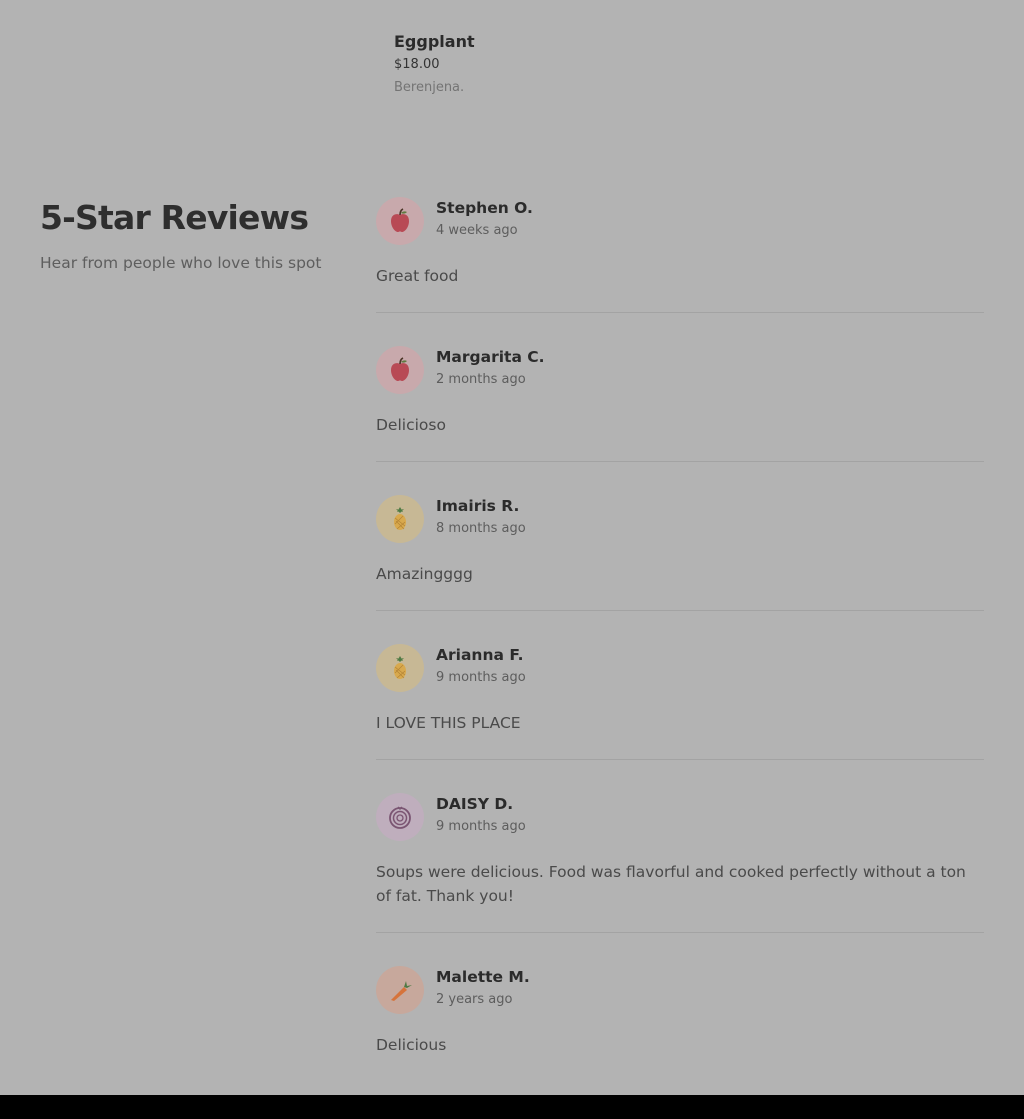  What do you see at coordinates (400, 817) in the screenshot?
I see `onion-icon` at bounding box center [400, 817].